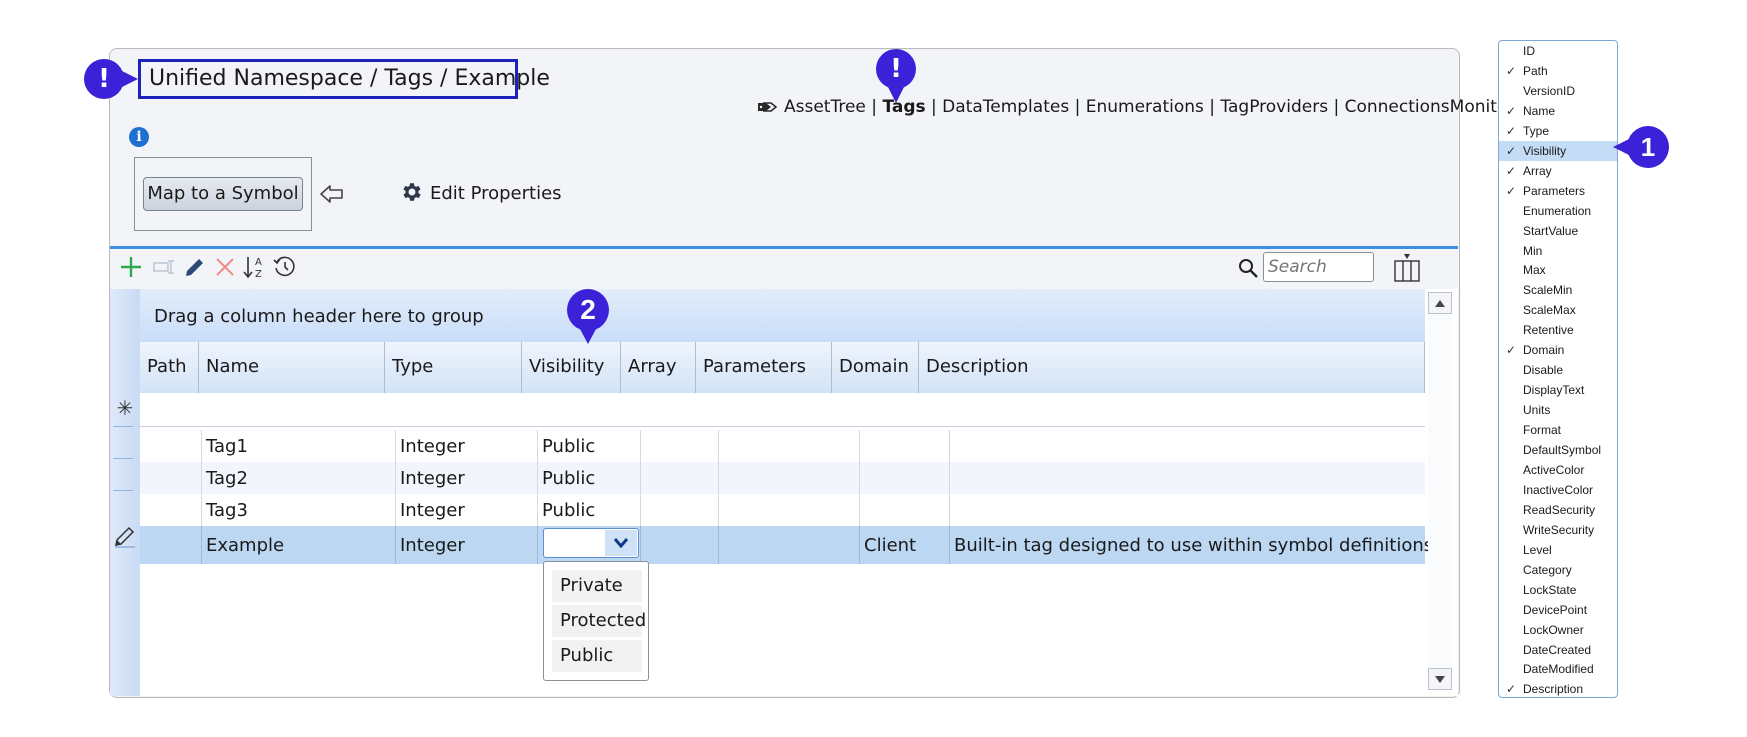 This screenshot has width=1747, height=737. Describe the element at coordinates (1558, 150) in the screenshot. I see `column-option-visibility: ✓ Visibility` at that location.